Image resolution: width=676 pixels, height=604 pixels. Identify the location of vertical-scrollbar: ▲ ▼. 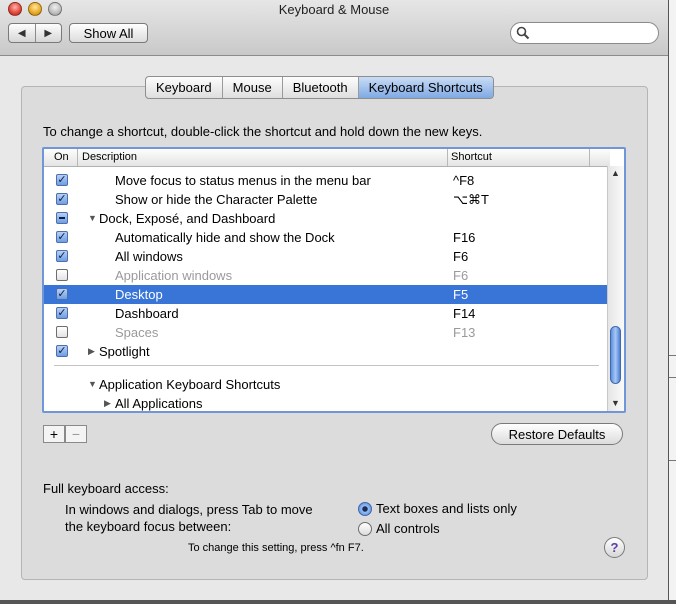
(615, 288).